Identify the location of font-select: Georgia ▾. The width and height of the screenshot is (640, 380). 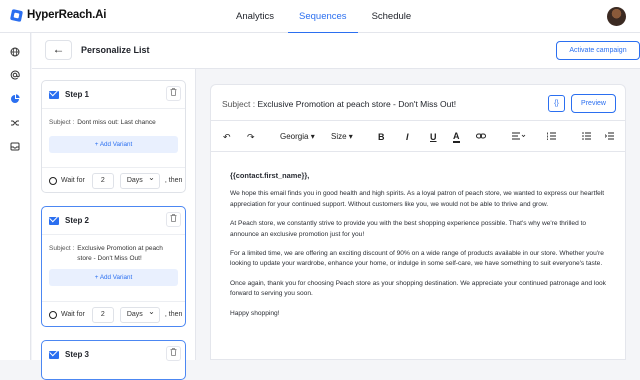
(297, 137).